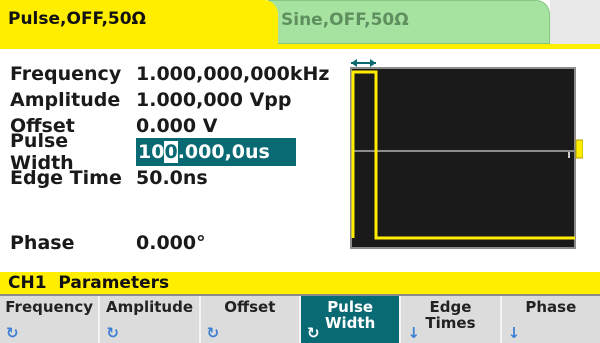 Image resolution: width=600 pixels, height=343 pixels. What do you see at coordinates (223, 152) in the screenshot?
I see `value-digits-after-cursor: .000,0us` at bounding box center [223, 152].